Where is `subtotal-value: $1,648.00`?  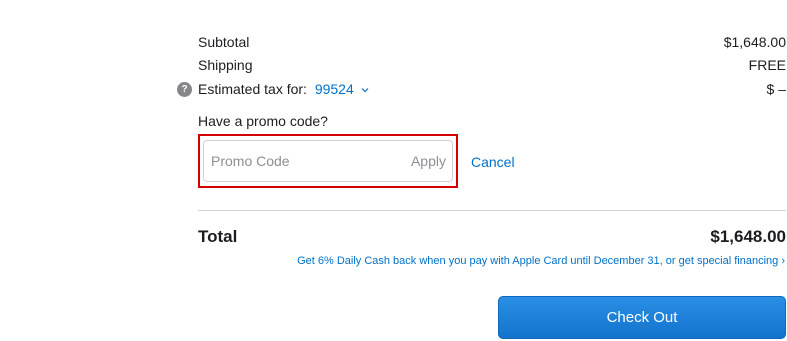
subtotal-value: $1,648.00 is located at coordinates (754, 42).